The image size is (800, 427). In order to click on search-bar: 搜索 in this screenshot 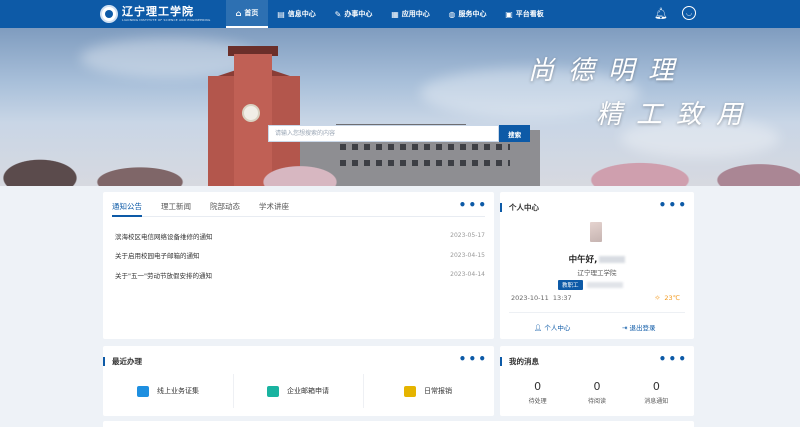, I will do `click(399, 133)`.